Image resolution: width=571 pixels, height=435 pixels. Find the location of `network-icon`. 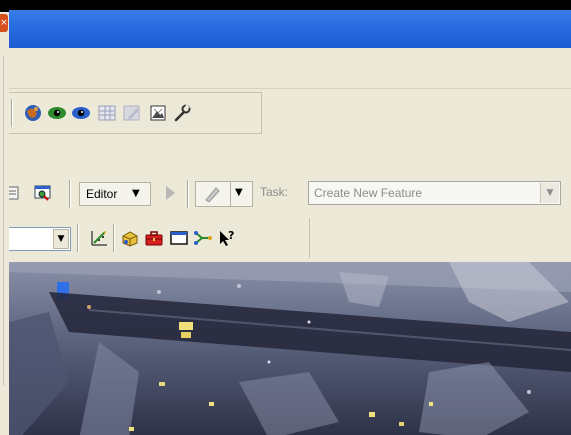

network-icon is located at coordinates (203, 238).